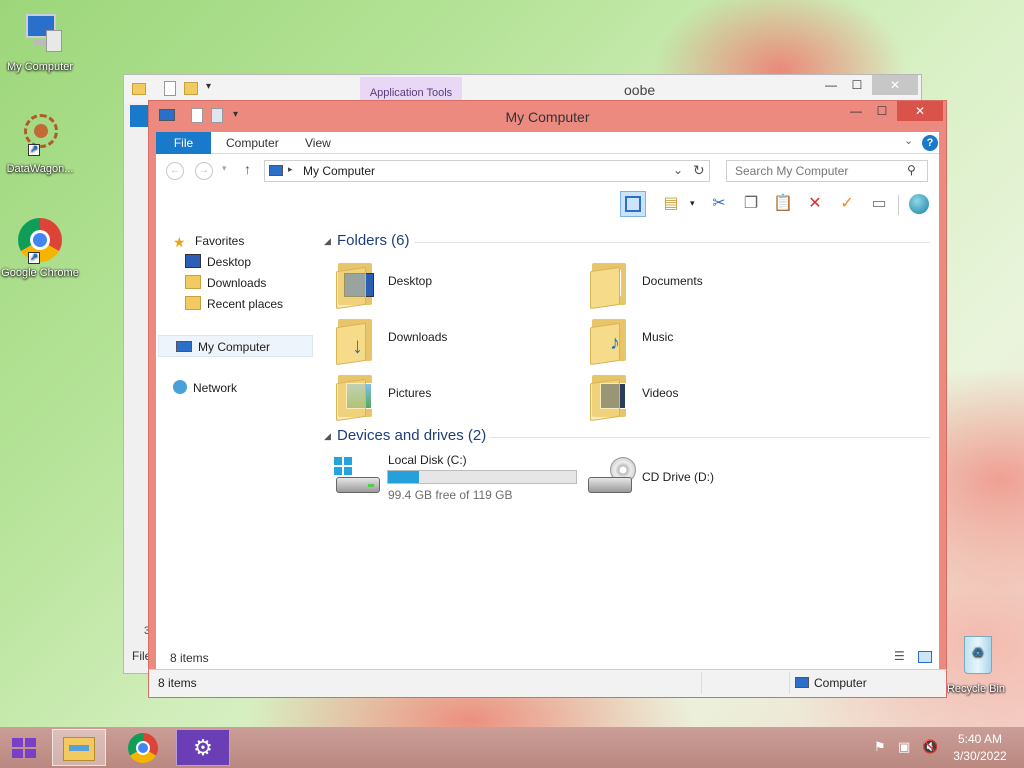  What do you see at coordinates (678, 477) in the screenshot?
I see `drive-label: CD Drive (D:)` at bounding box center [678, 477].